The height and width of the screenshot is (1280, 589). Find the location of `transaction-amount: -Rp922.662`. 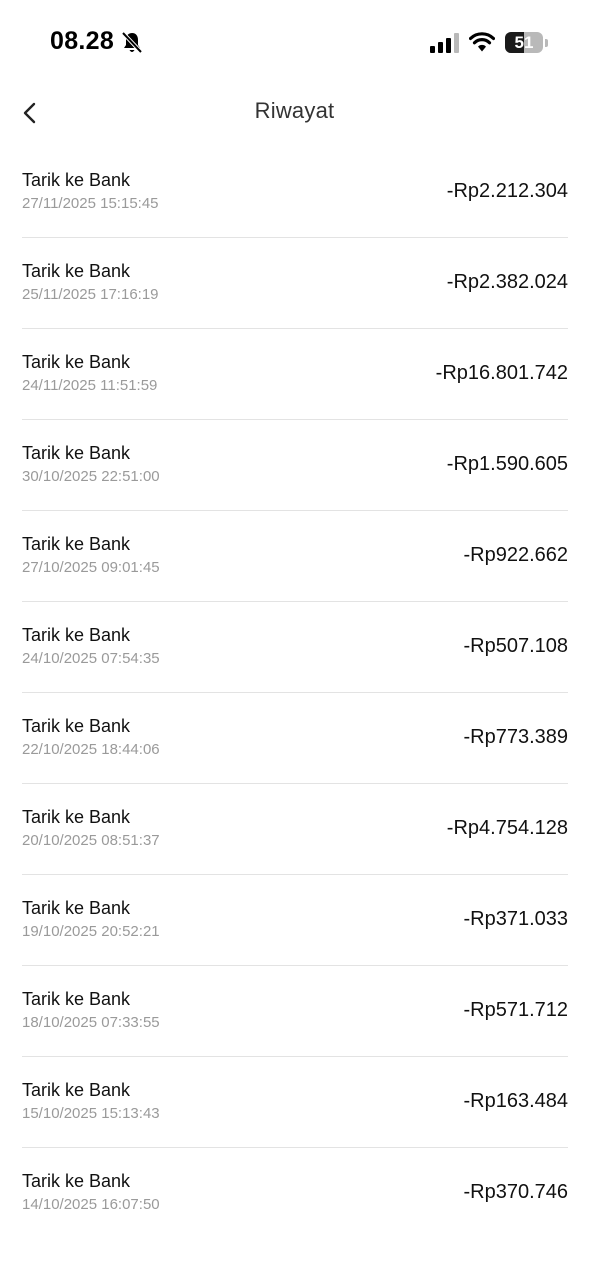

transaction-amount: -Rp922.662 is located at coordinates (515, 555).